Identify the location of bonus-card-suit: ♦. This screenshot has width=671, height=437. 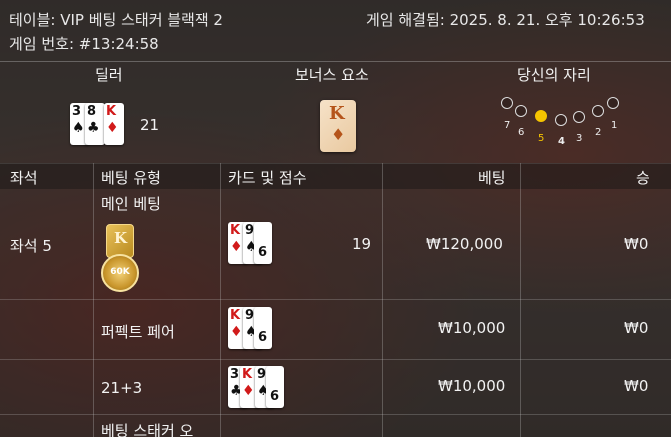
(338, 134).